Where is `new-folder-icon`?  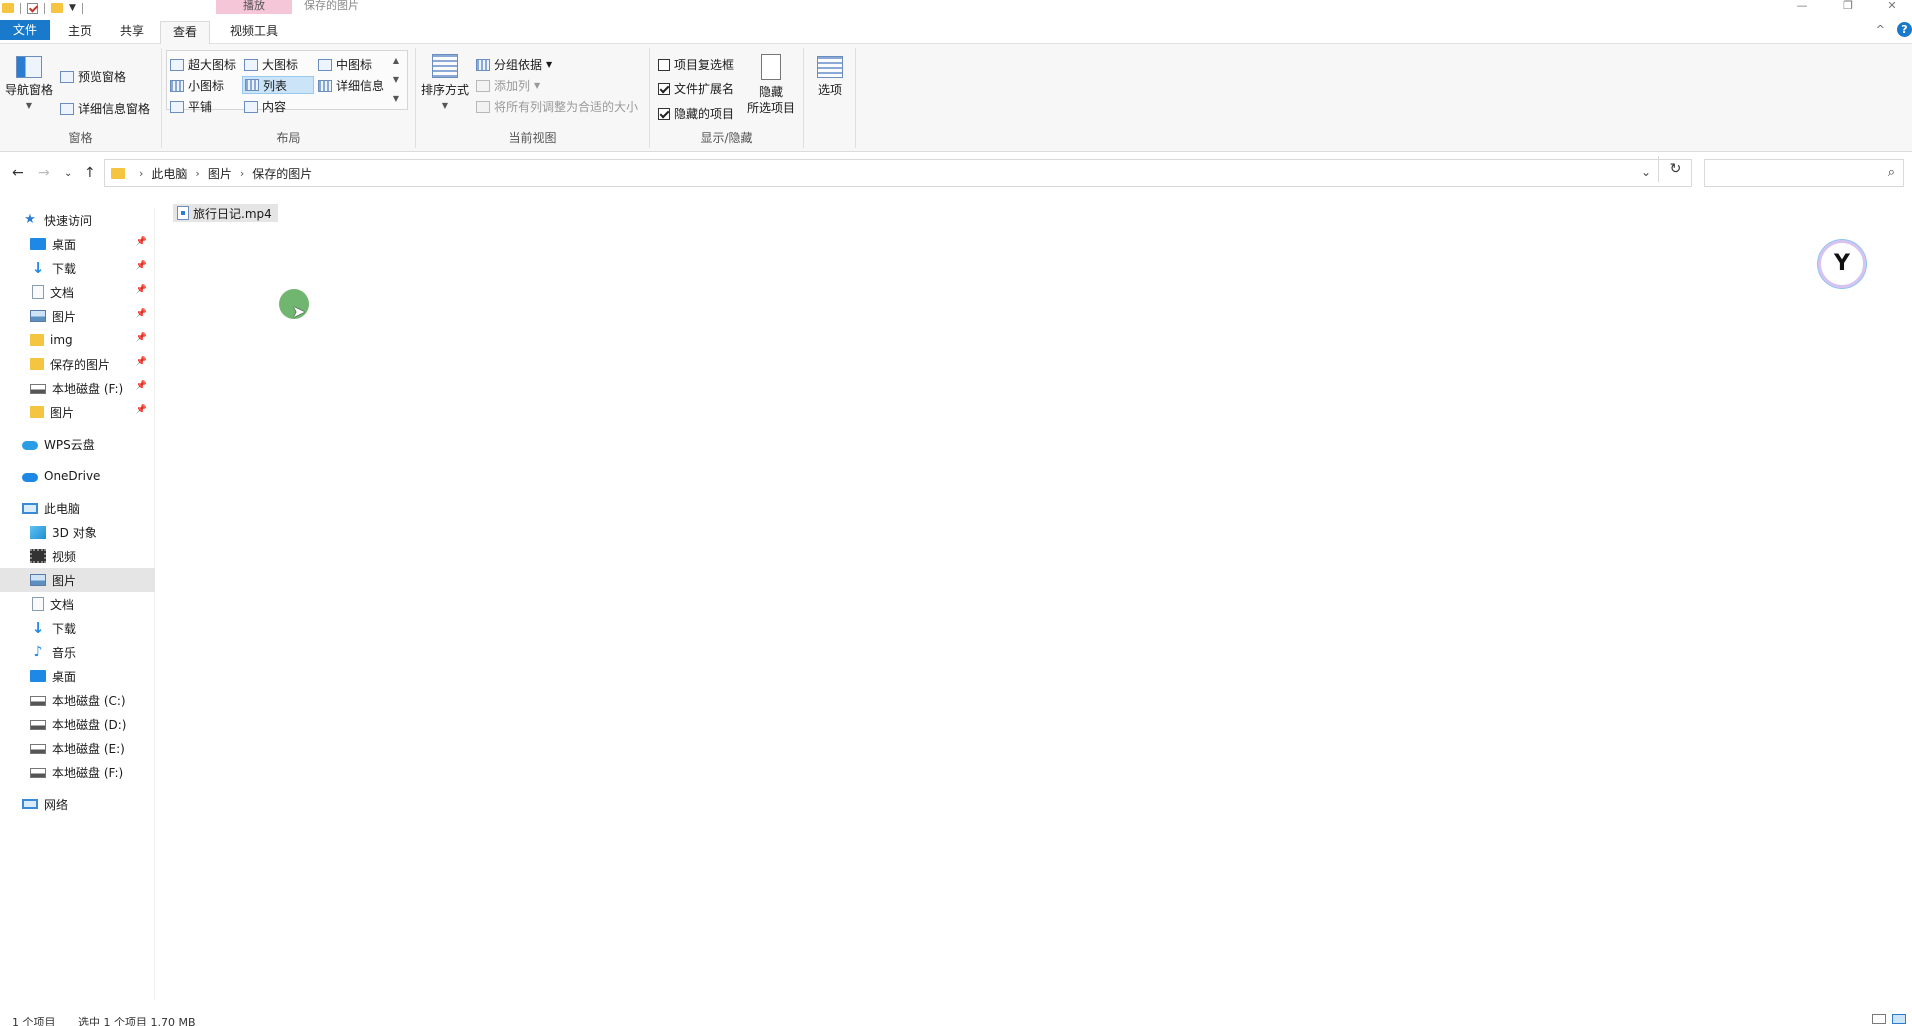
new-folder-icon is located at coordinates (57, 8).